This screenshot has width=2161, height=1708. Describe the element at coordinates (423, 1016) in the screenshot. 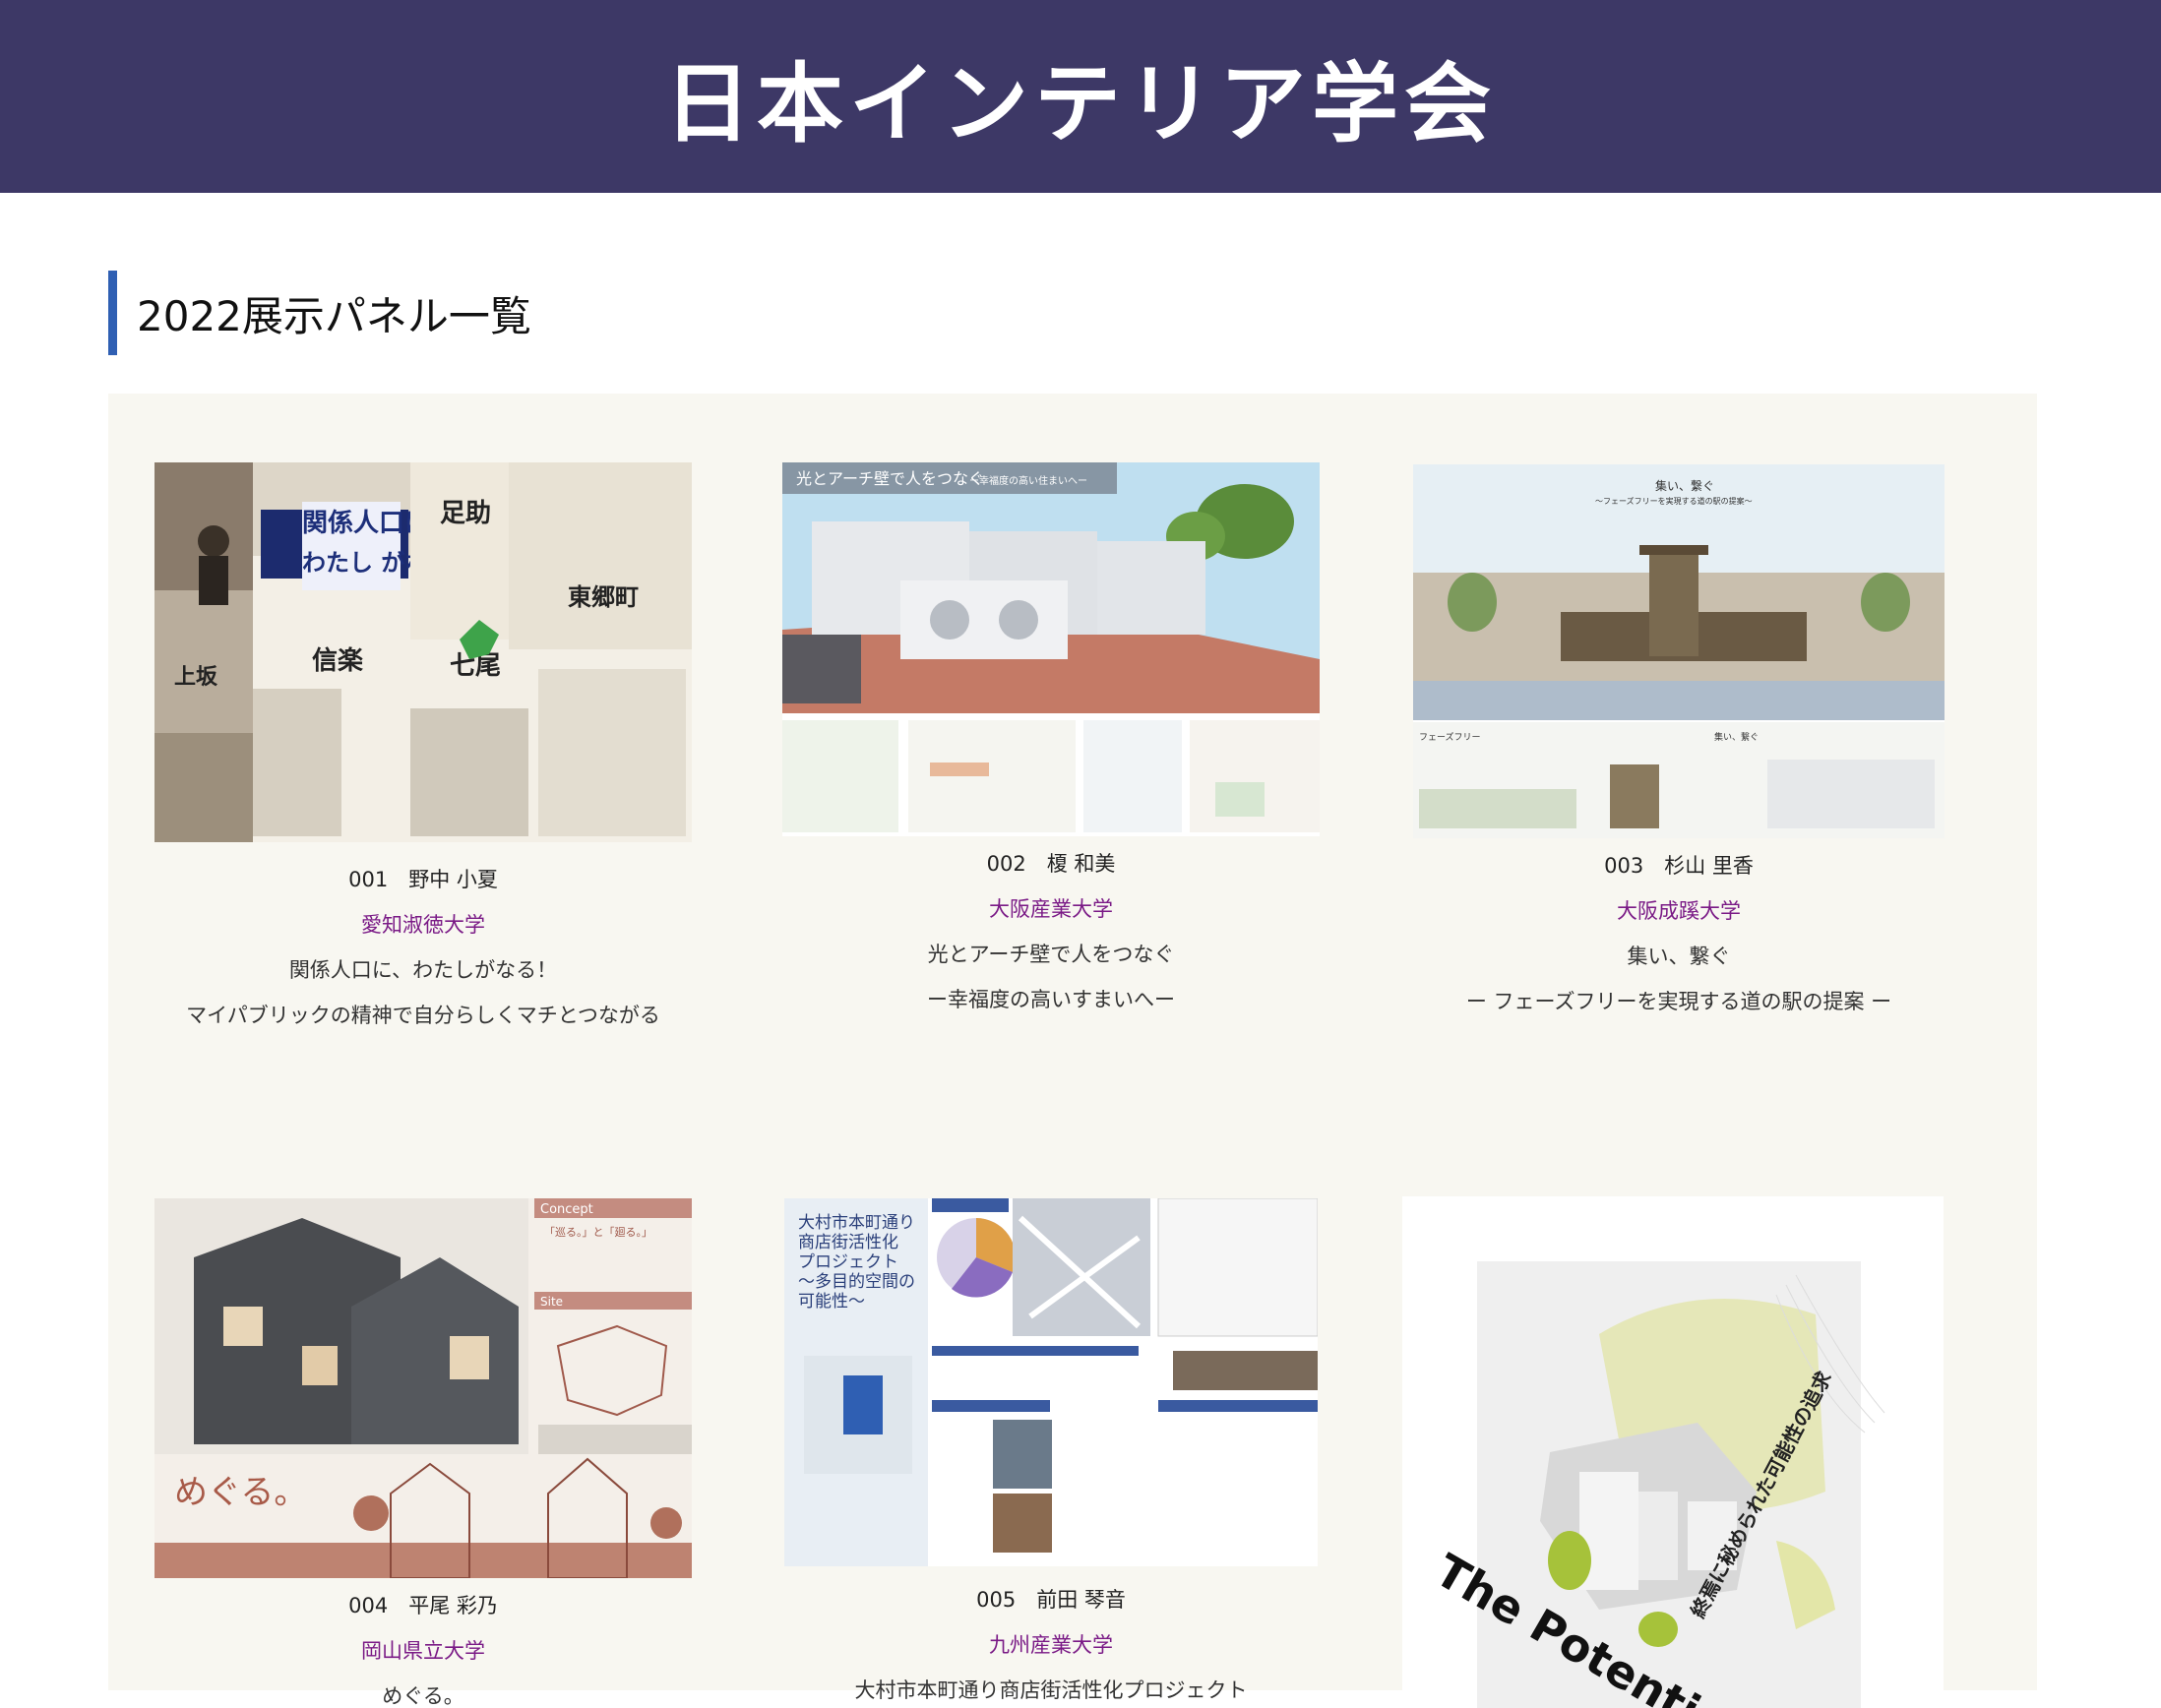

I see `panel-001-subtitle: マイパブリックの精神で自分らしくマチとつながる` at that location.